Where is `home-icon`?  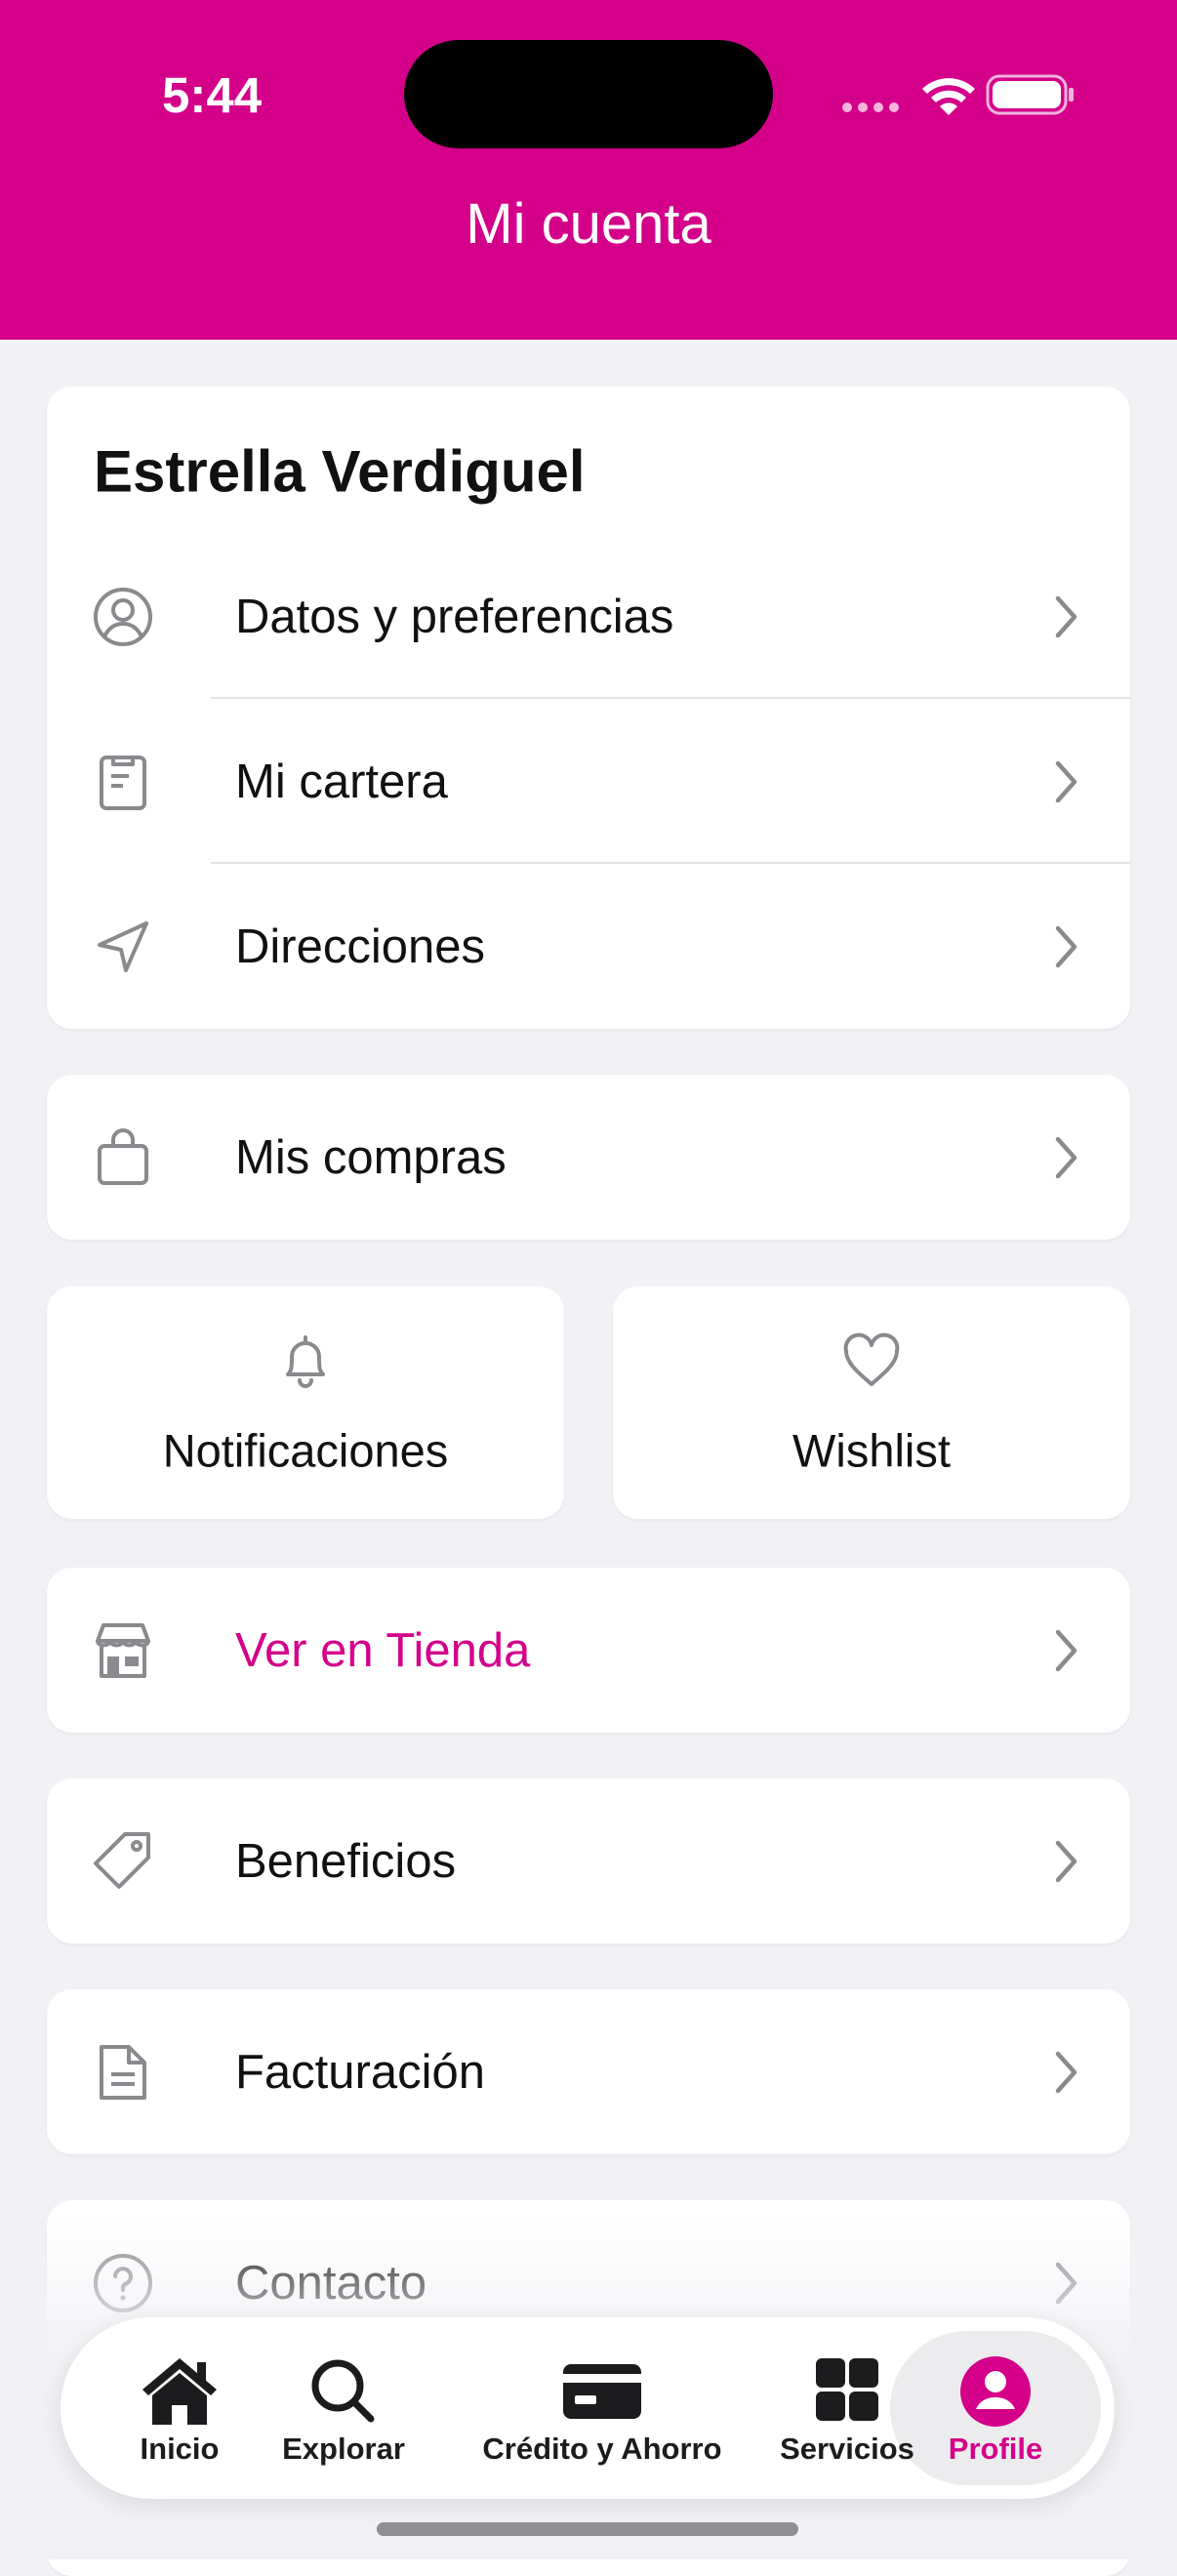 home-icon is located at coordinates (180, 2391).